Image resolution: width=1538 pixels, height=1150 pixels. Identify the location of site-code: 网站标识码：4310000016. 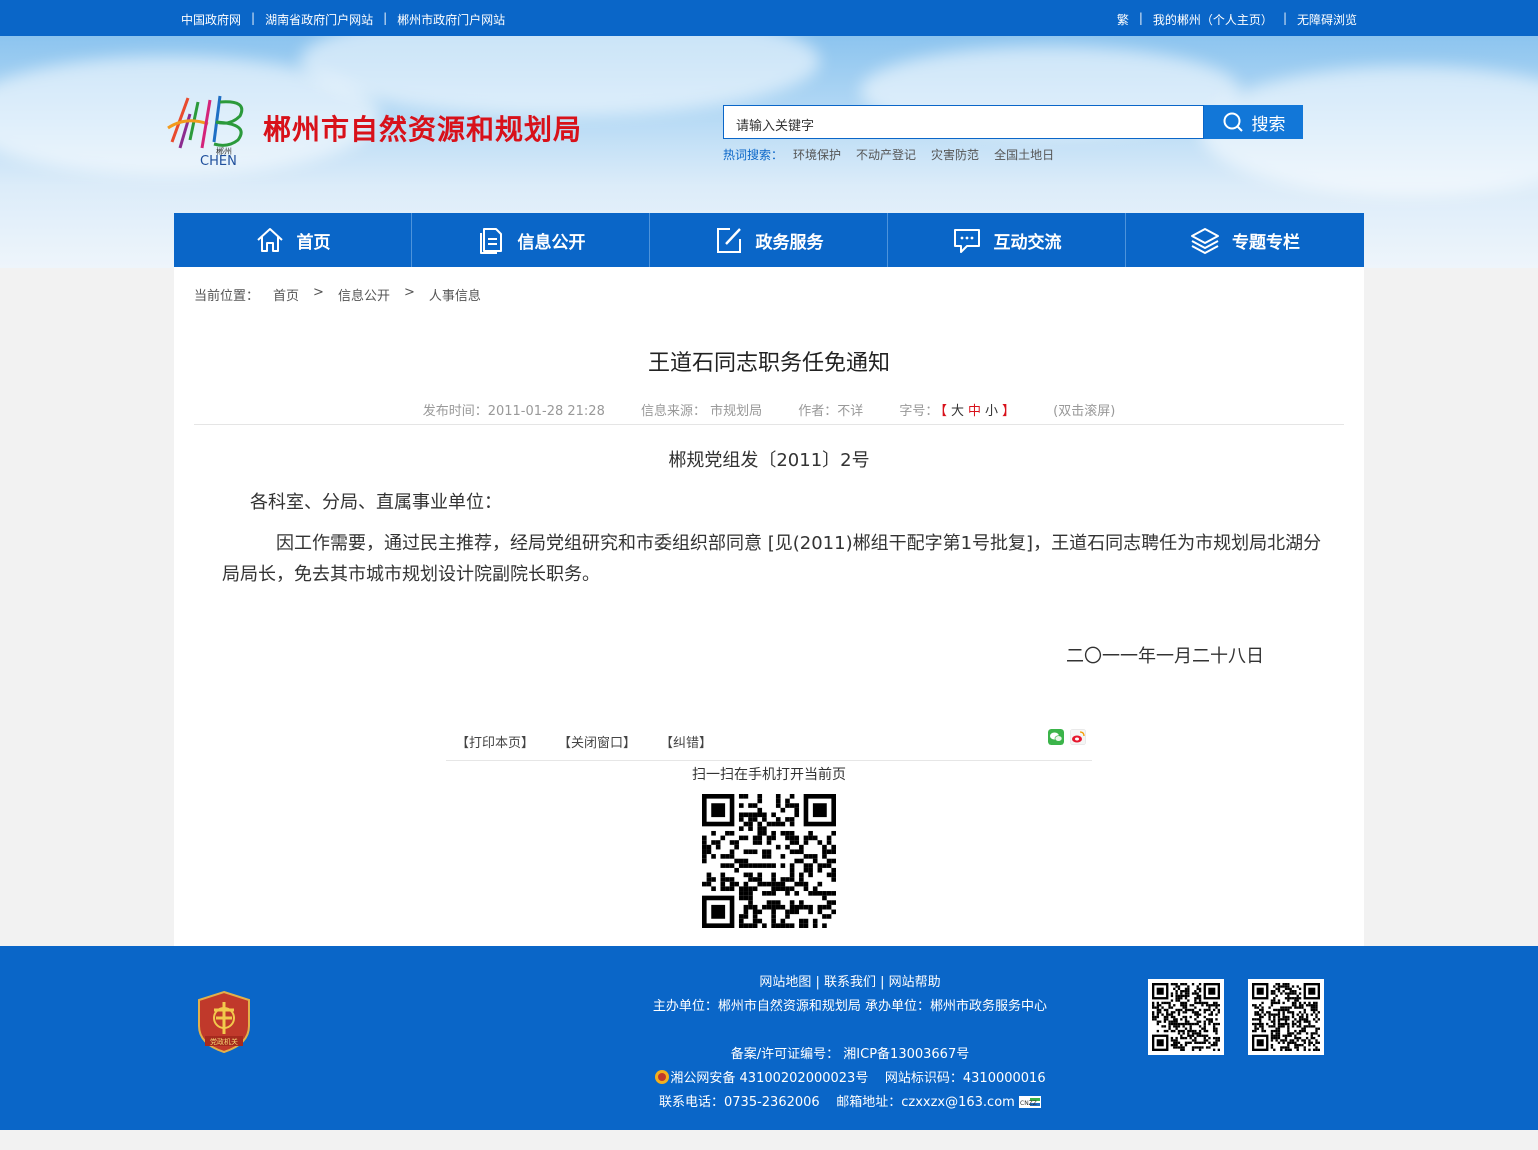
(965, 1078).